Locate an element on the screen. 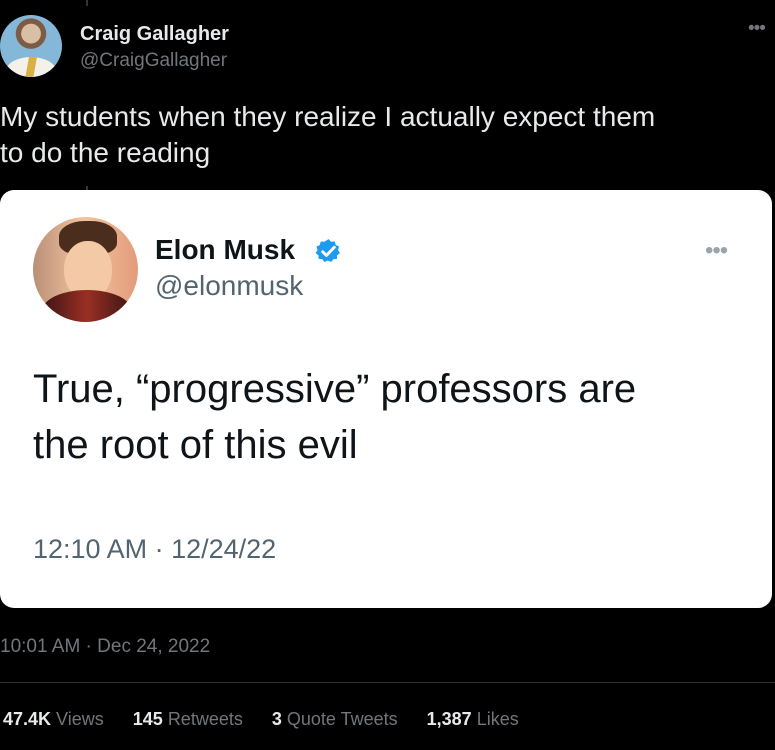  thread-connector-line is located at coordinates (87, 3).